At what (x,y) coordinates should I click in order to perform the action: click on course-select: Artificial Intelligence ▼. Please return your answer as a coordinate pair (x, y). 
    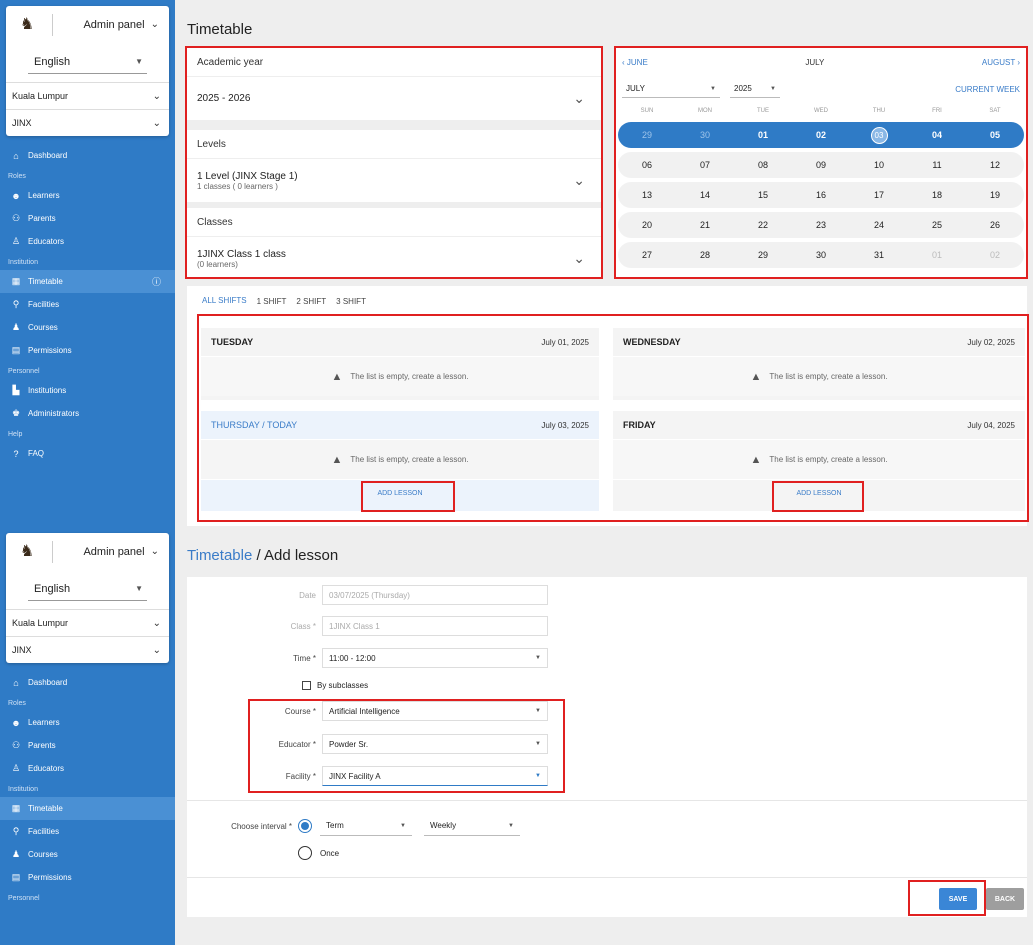
    Looking at the image, I should click on (435, 711).